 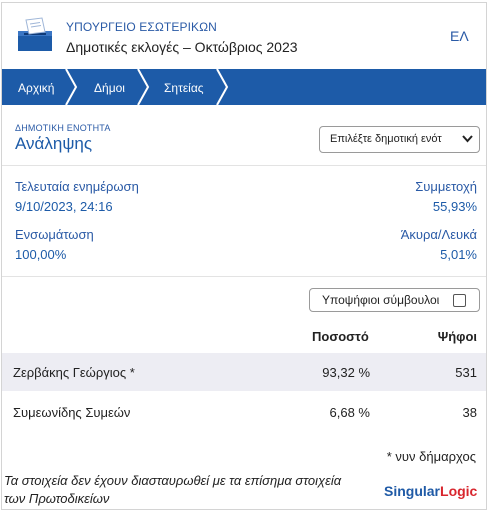 What do you see at coordinates (459, 300) in the screenshot?
I see `council-candidates-checkbox` at bounding box center [459, 300].